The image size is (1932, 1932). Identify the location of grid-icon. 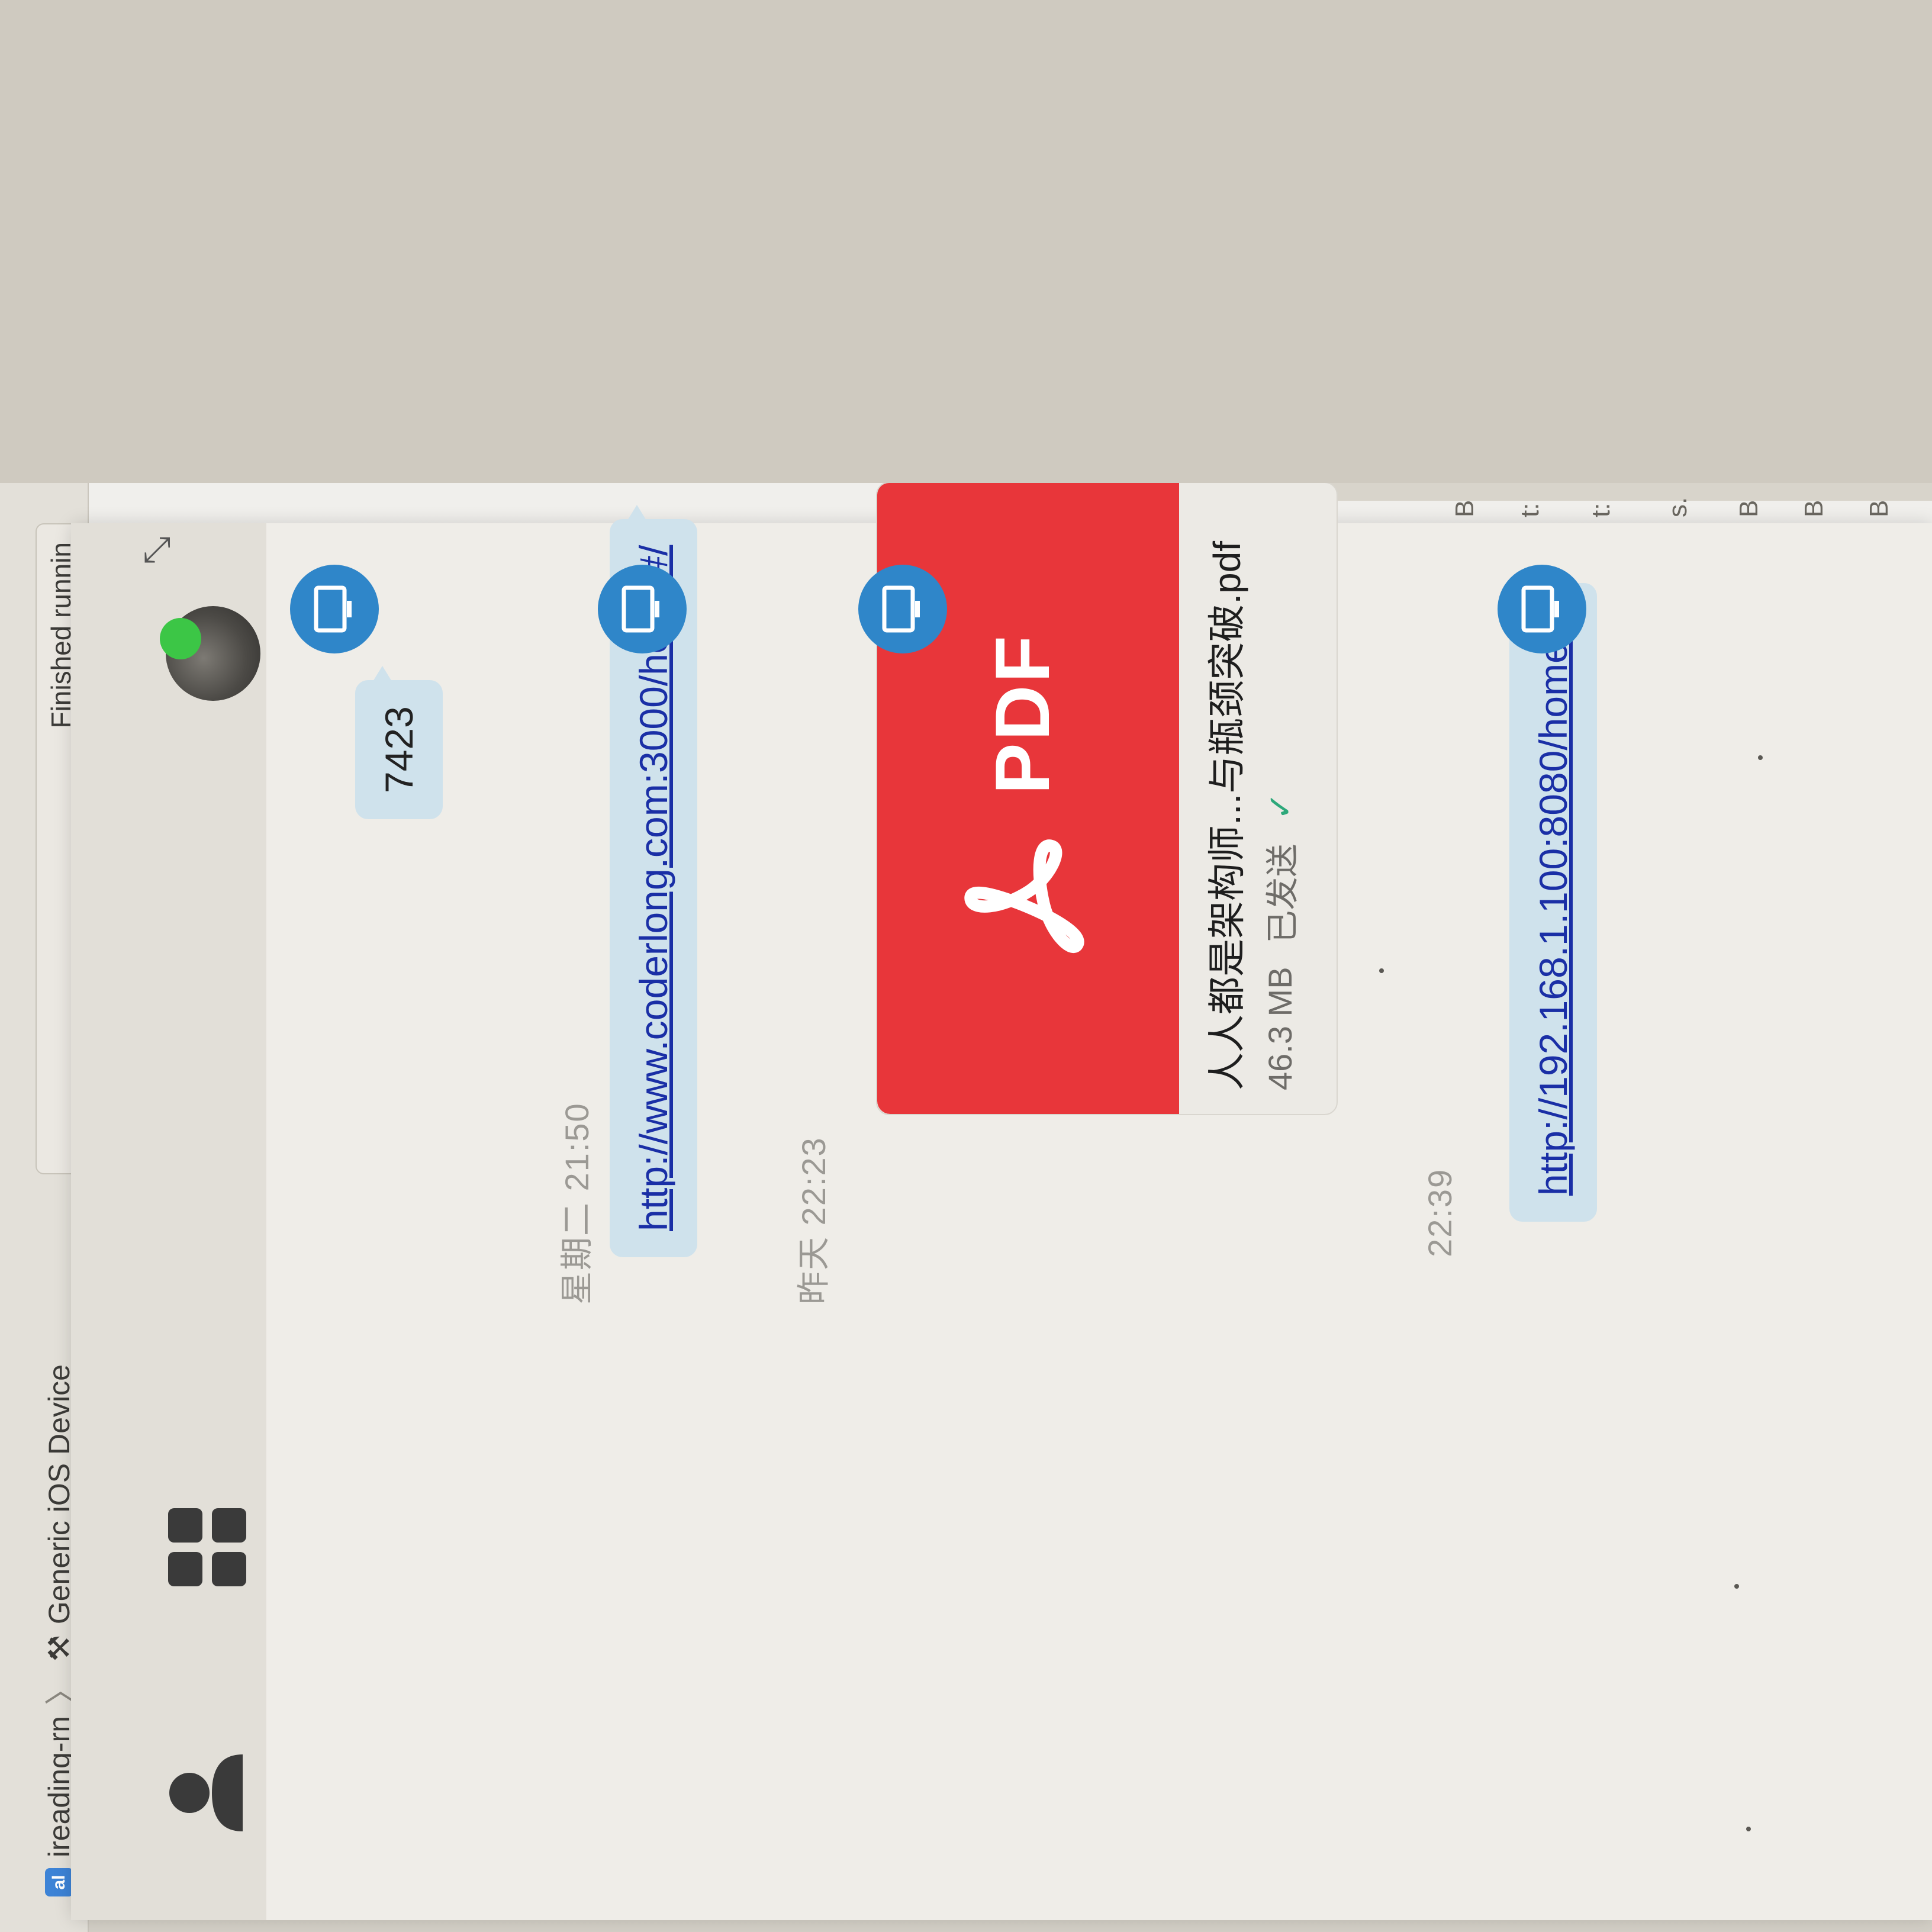
(209, 1547).